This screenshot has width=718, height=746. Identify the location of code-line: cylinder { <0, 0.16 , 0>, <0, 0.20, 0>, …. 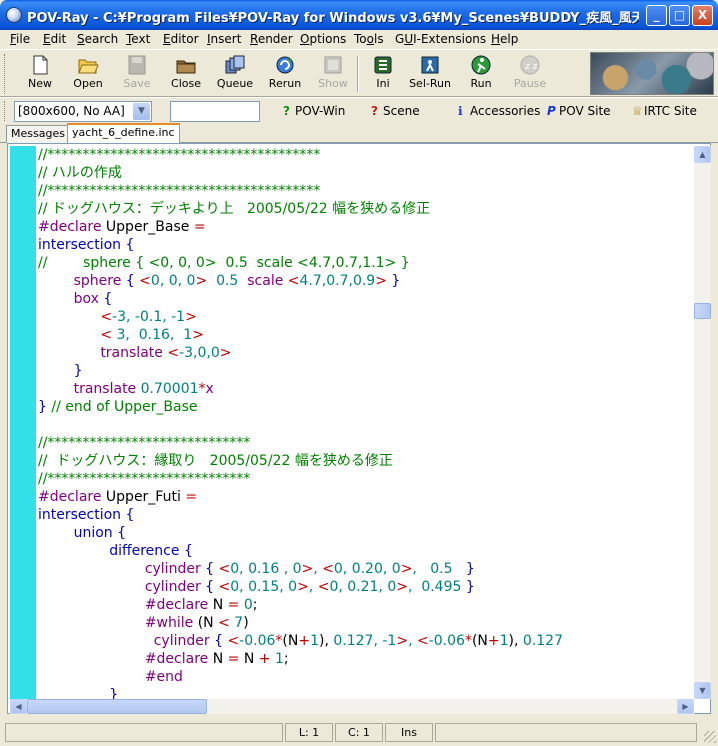
(256, 569).